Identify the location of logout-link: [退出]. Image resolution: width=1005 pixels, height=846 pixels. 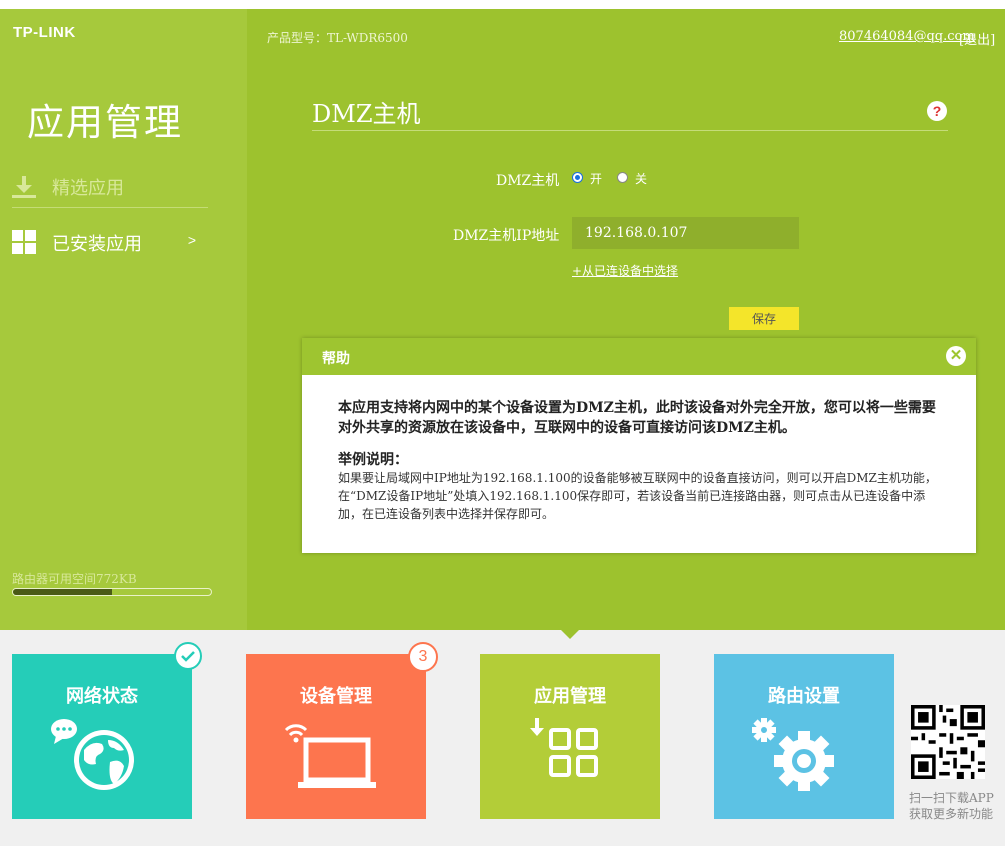
(977, 38).